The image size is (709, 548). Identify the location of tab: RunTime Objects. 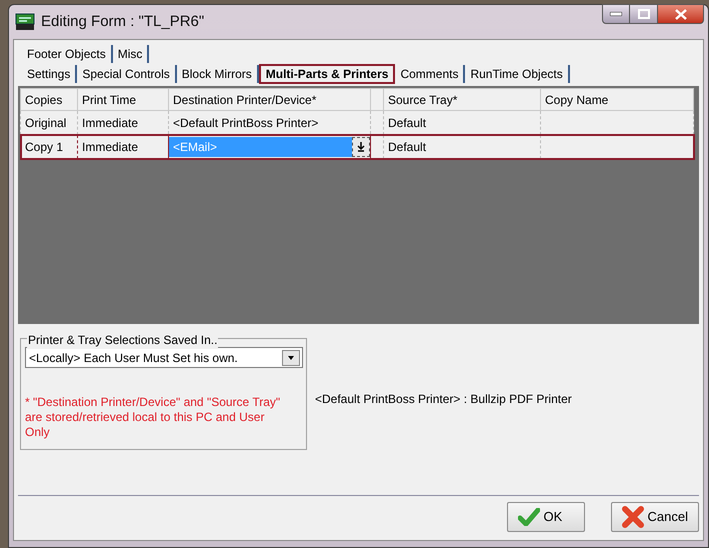
(517, 74).